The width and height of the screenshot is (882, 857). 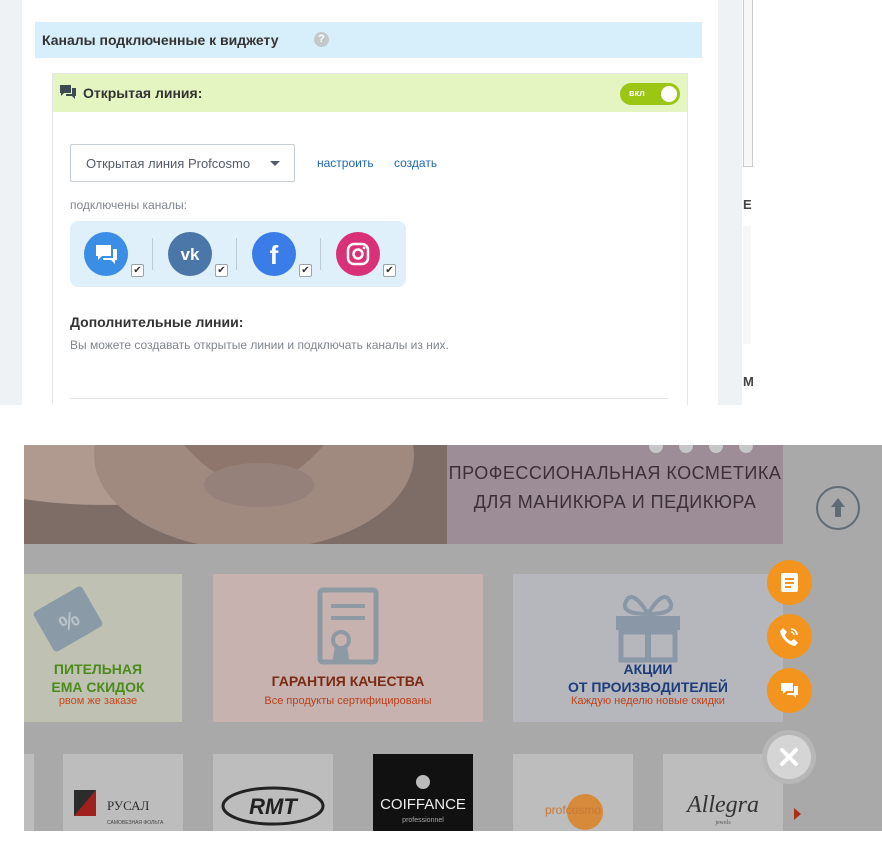 What do you see at coordinates (648, 669) in the screenshot?
I see `tile-line-1: АКЦИИ` at bounding box center [648, 669].